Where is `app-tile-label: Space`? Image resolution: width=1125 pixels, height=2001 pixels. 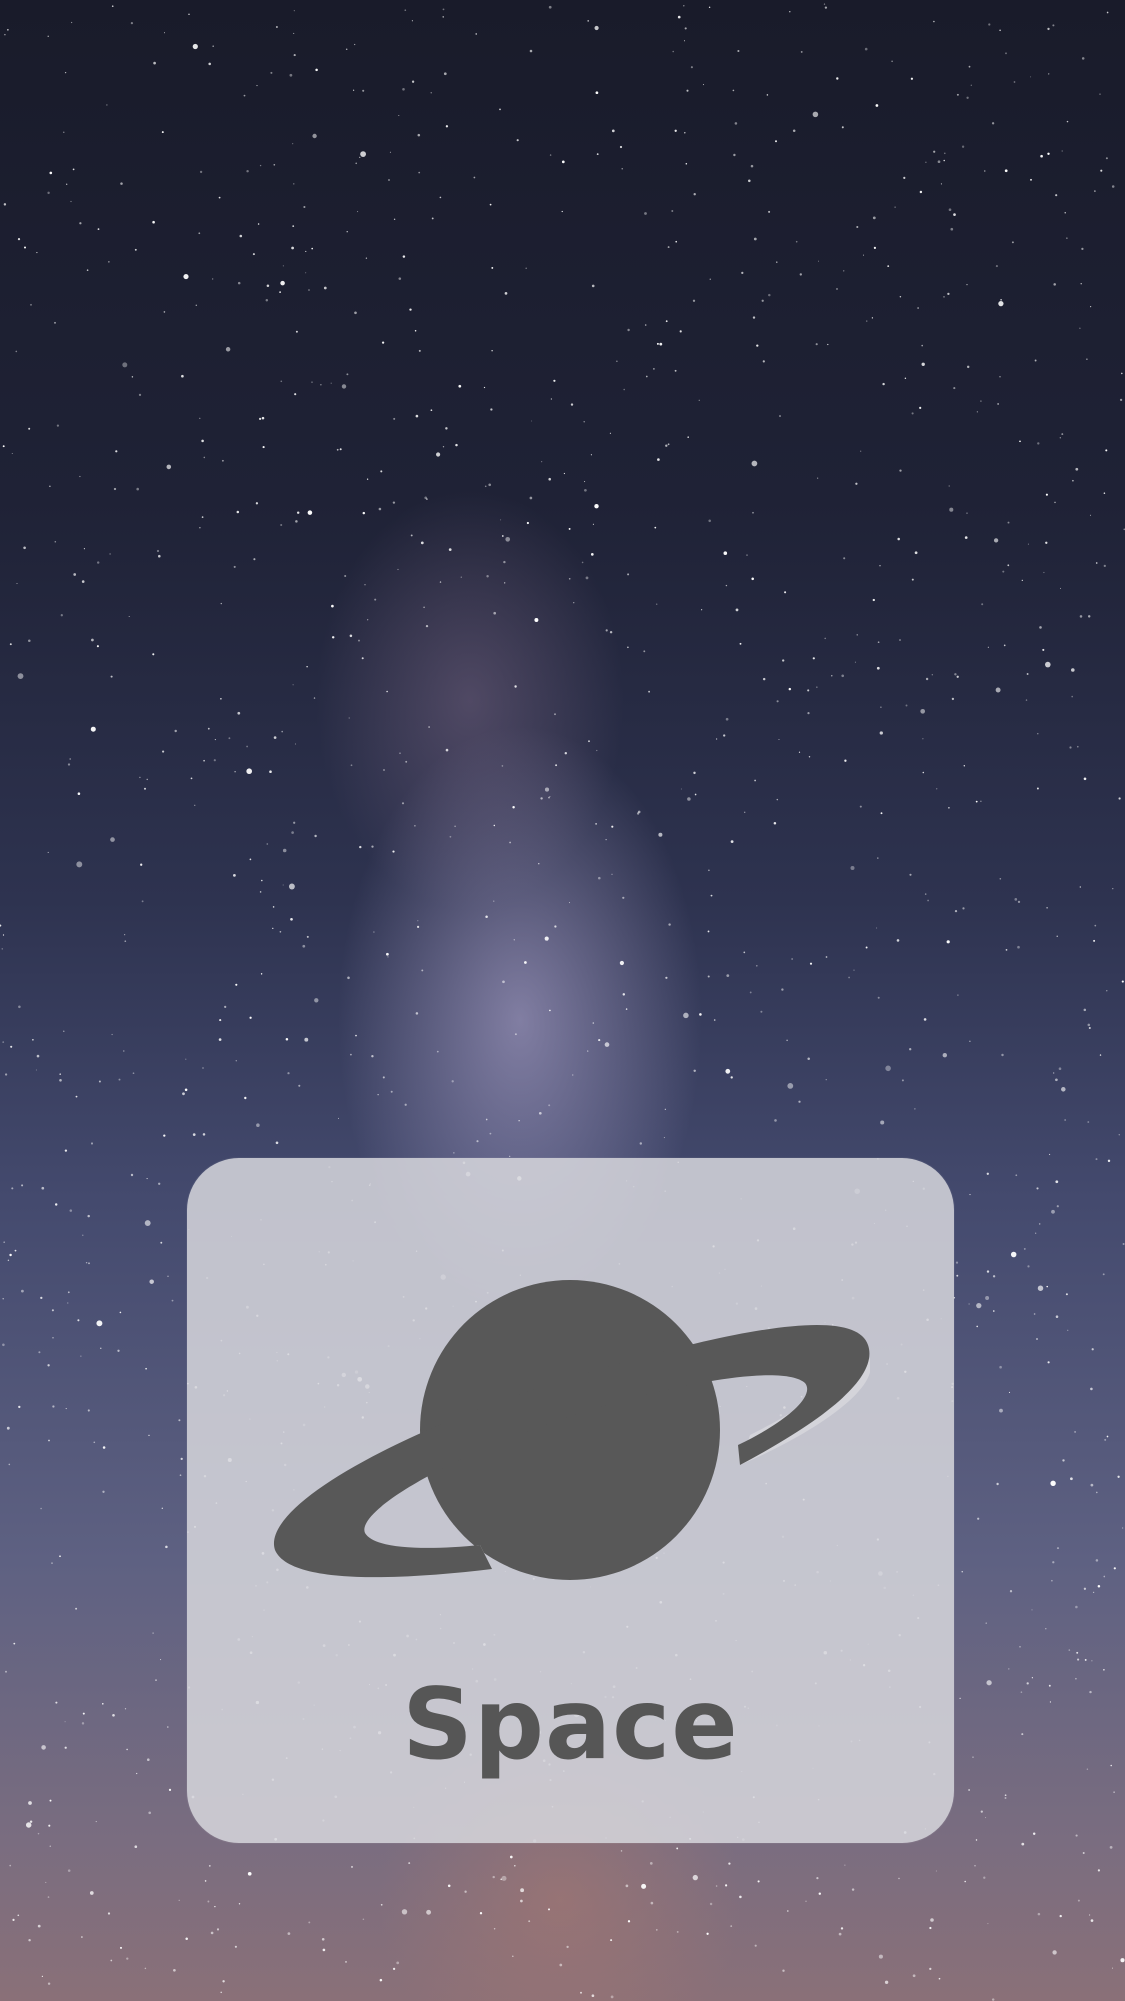
app-tile-label: Space is located at coordinates (570, 1725).